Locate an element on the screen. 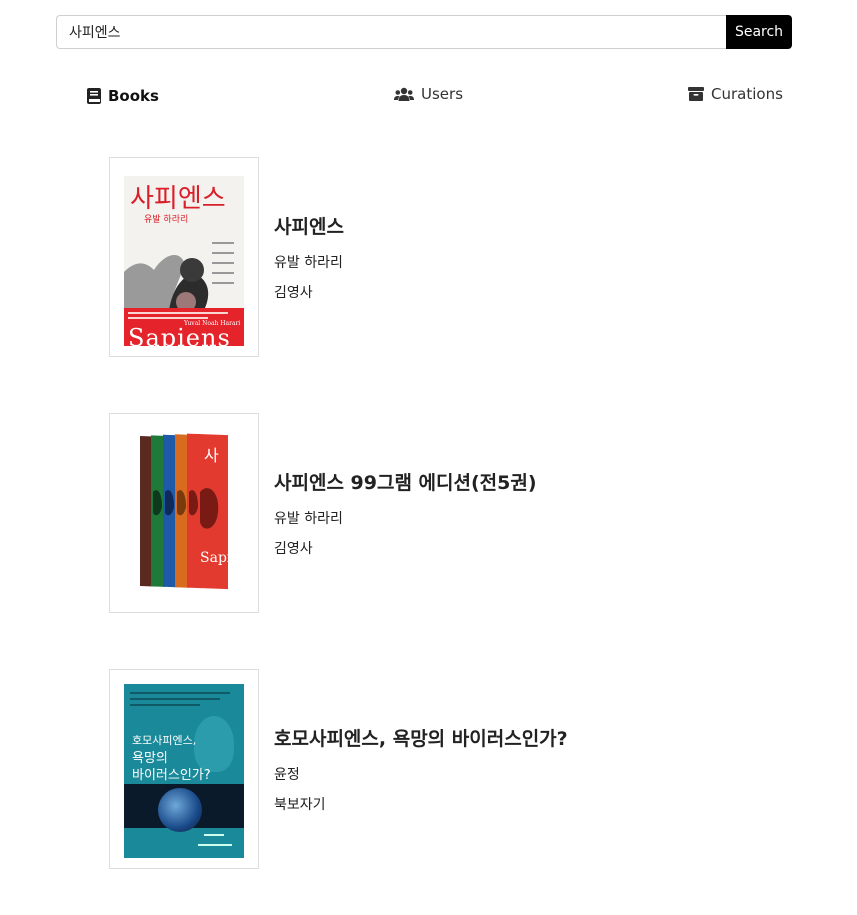  book-cover: 호모사피엔스, 욕망의 바이러스인가? is located at coordinates (184, 769).